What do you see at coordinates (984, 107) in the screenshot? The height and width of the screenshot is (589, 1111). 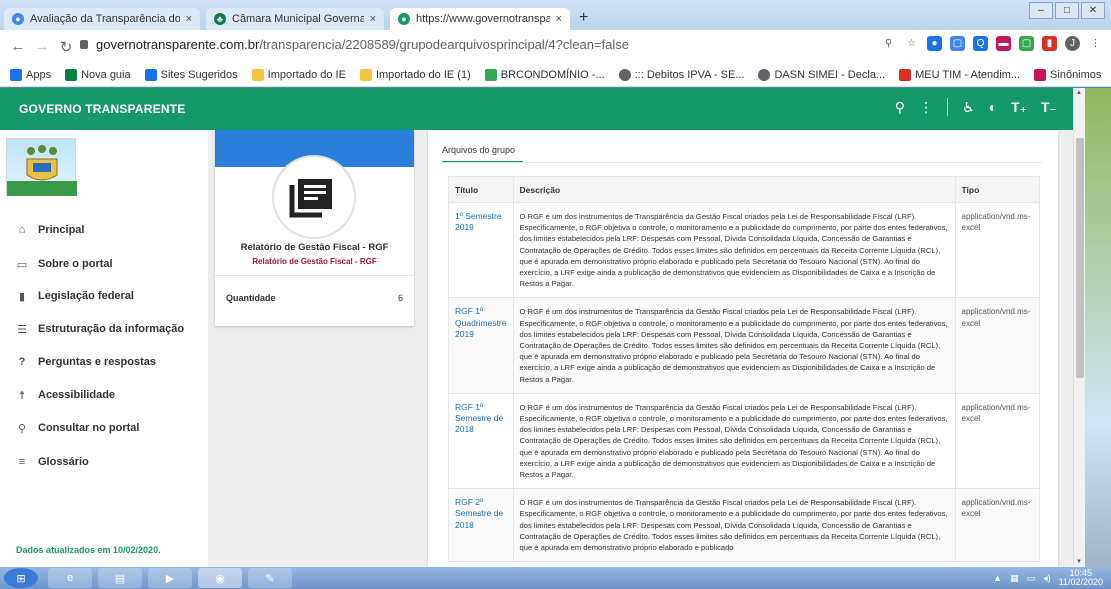 I see `header-actions: ⚲ ⋮ ♿ ◐ T₊ T₋` at bounding box center [984, 107].